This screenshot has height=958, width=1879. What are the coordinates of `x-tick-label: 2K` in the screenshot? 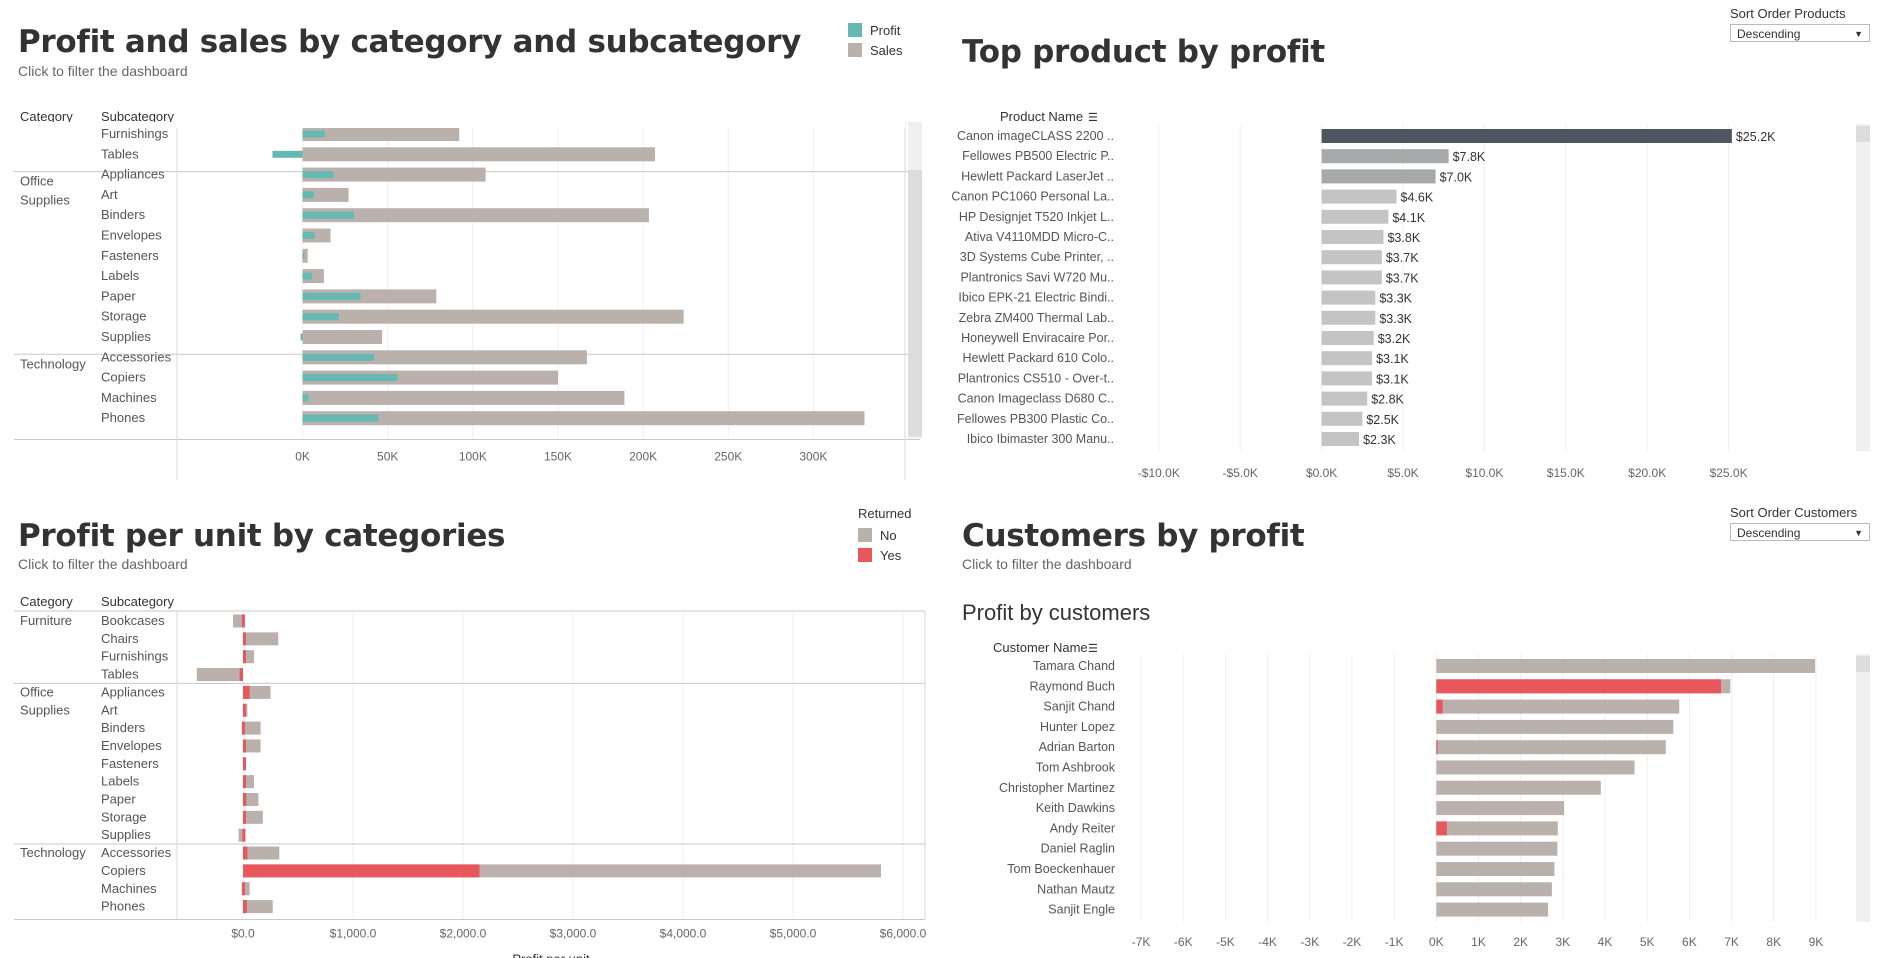 It's located at (1520, 942).